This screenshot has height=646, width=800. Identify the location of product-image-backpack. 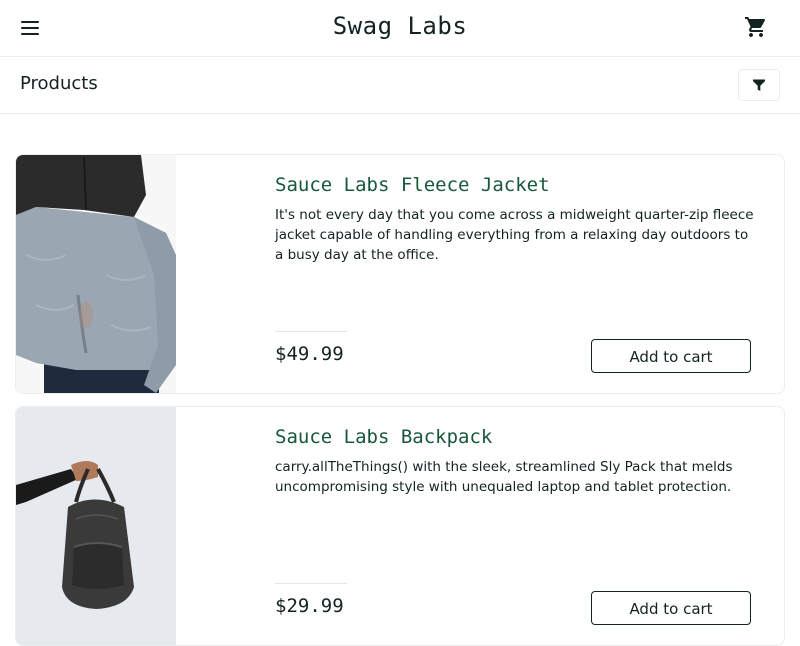
(96, 526).